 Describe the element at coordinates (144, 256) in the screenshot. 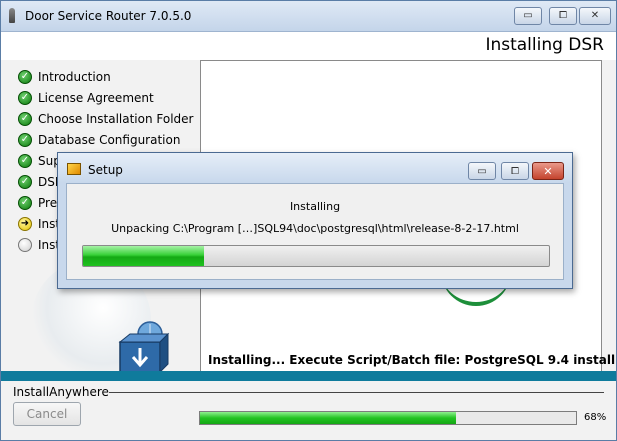

I see `setup-progress-fill` at that location.